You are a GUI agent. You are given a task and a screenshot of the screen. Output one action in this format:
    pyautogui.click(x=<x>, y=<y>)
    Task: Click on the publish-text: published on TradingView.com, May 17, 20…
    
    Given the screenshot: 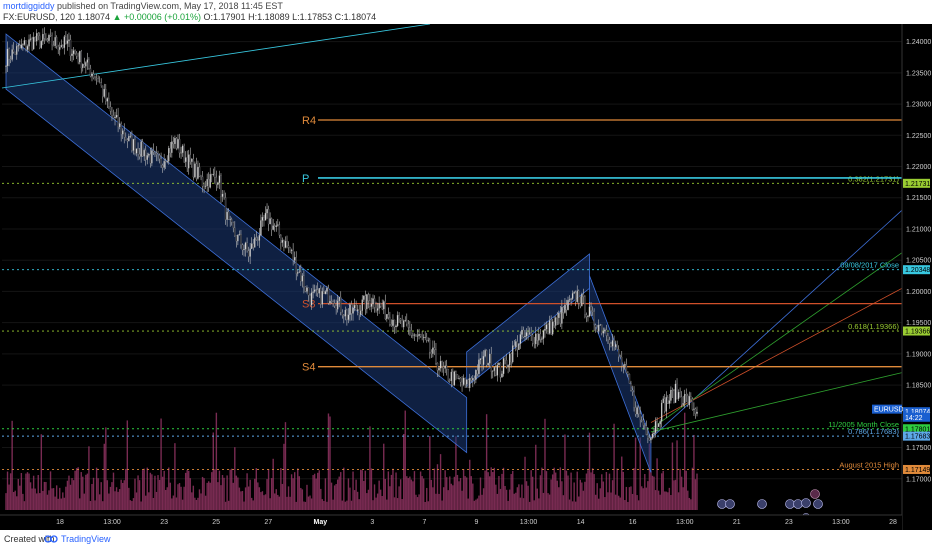 What is the action you would take?
    pyautogui.click(x=168, y=6)
    